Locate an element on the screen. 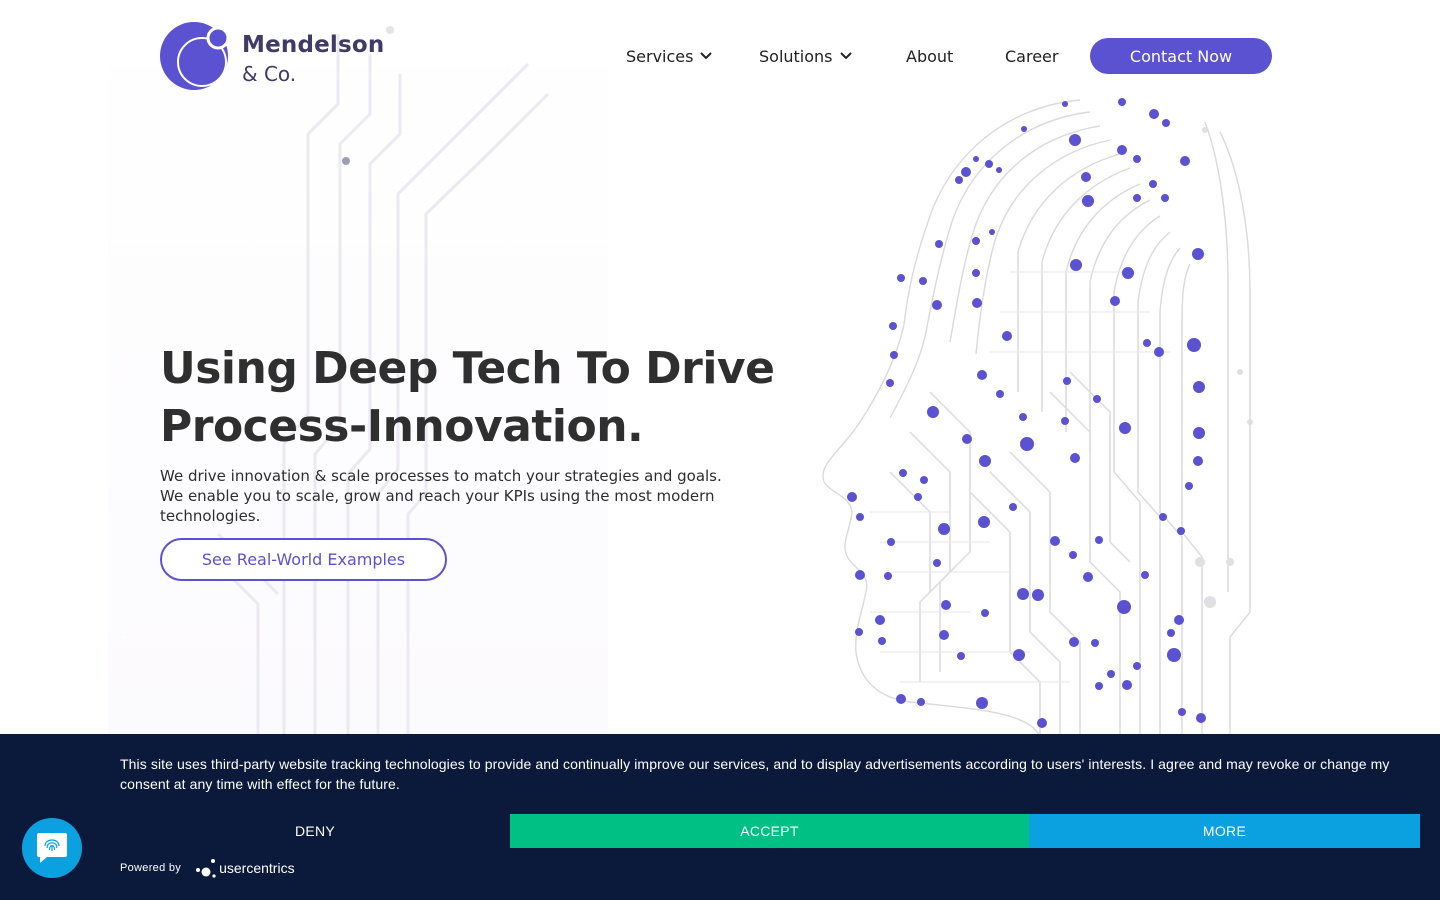  nav-item-solutions: Solutions is located at coordinates (805, 56).